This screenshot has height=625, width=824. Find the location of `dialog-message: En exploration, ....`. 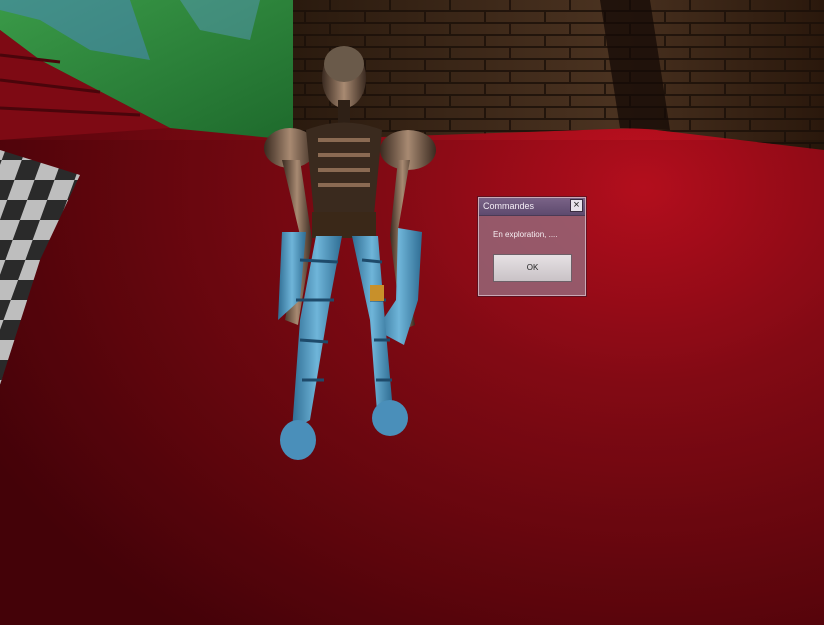

dialog-message: En exploration, .... is located at coordinates (525, 234).